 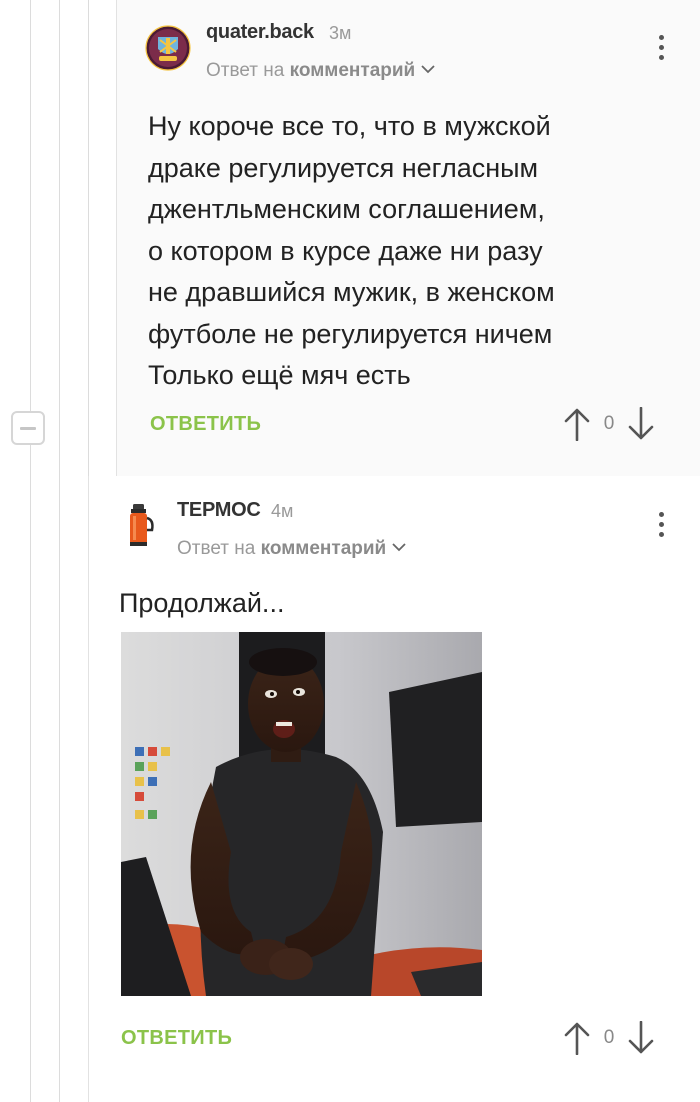 I want to click on timestamp: 3м, so click(x=340, y=33).